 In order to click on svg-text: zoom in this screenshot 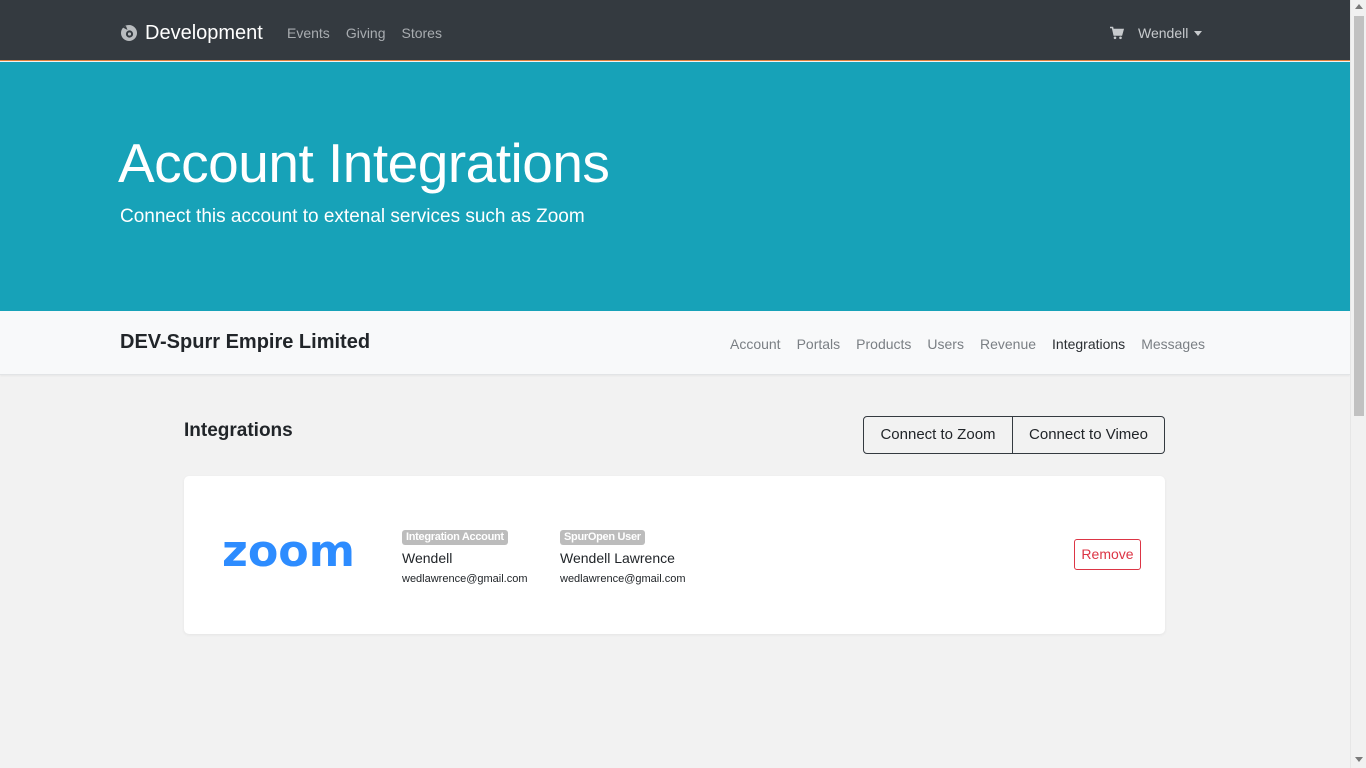, I will do `click(288, 552)`.